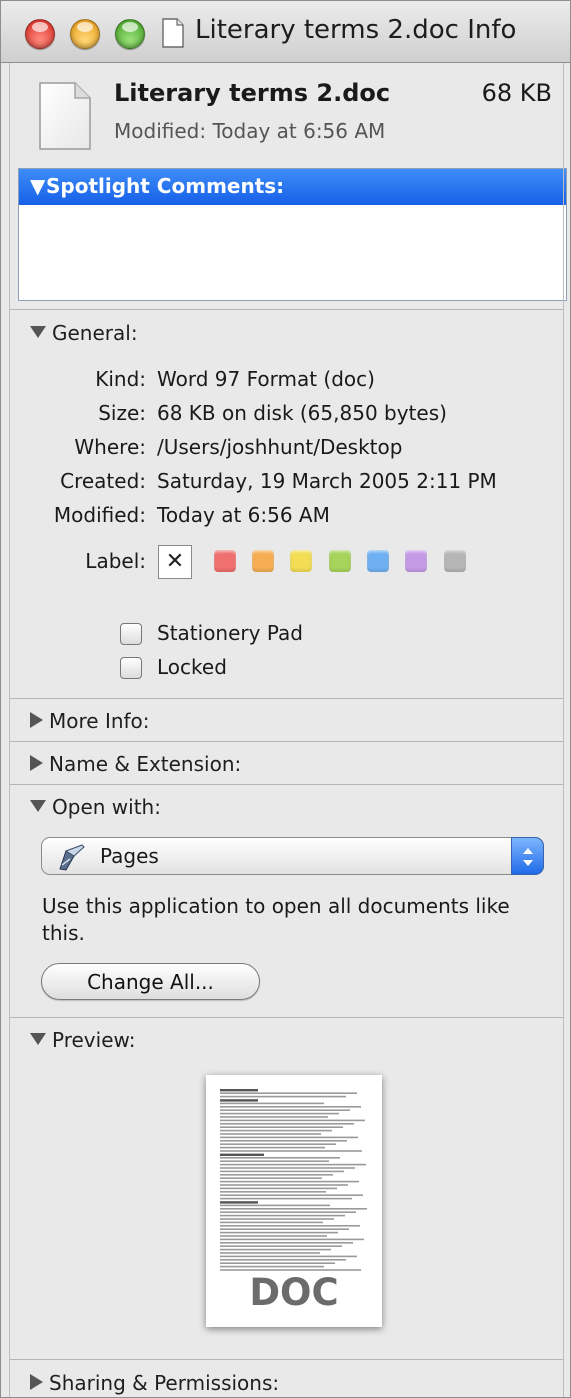  Describe the element at coordinates (120, 379) in the screenshot. I see `kind-label: Kind:` at that location.